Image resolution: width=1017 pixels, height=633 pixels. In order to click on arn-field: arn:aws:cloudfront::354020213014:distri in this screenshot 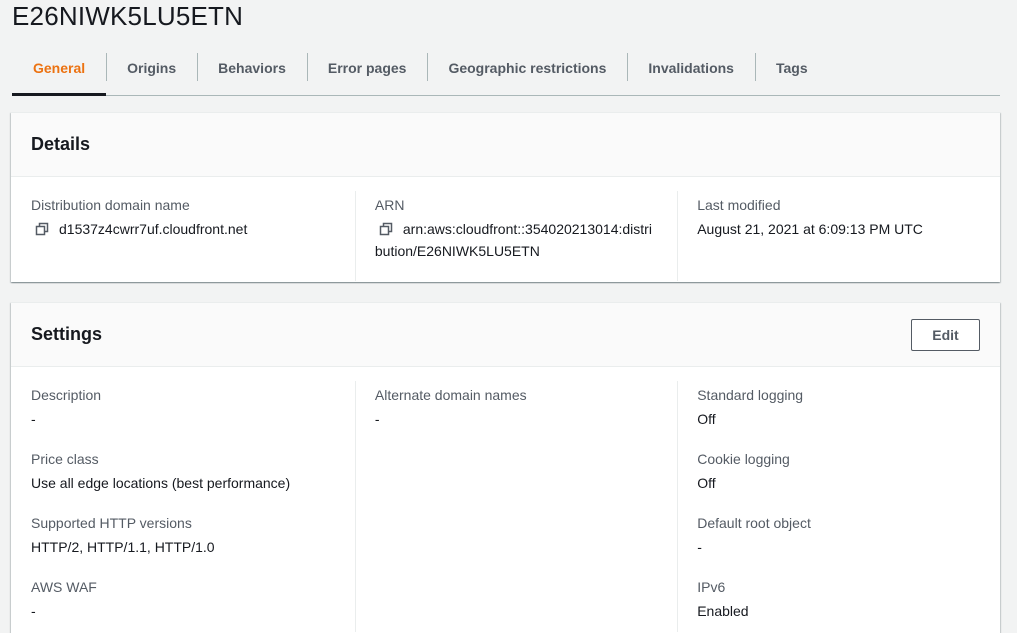, I will do `click(526, 229)`.